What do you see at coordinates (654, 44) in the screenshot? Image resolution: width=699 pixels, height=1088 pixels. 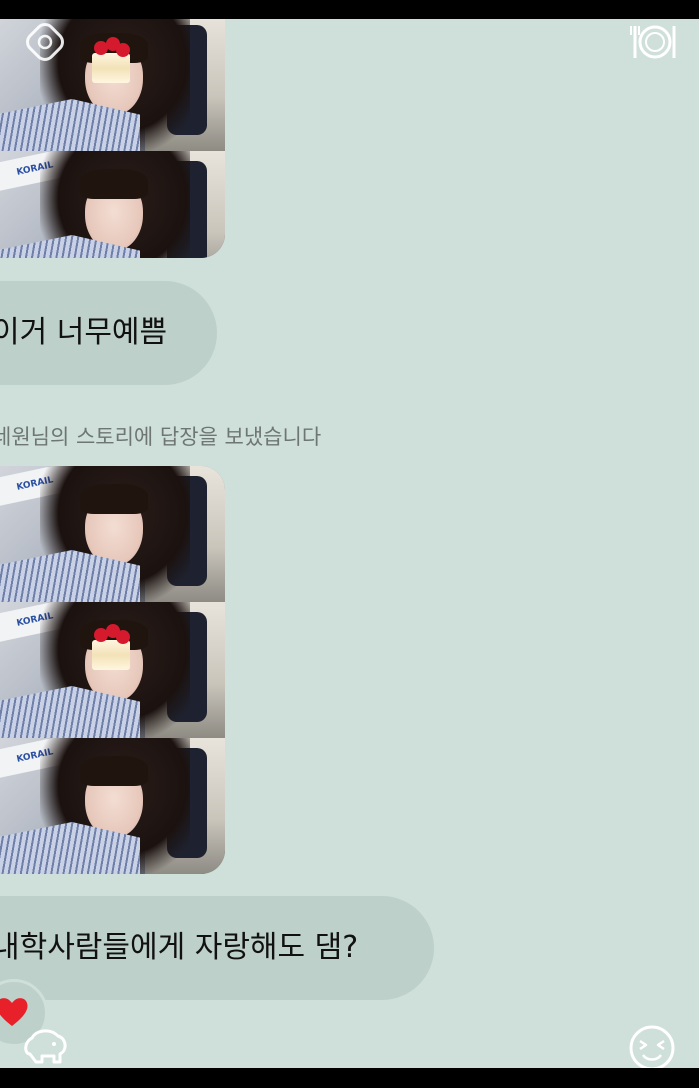 I see `dish-icon` at bounding box center [654, 44].